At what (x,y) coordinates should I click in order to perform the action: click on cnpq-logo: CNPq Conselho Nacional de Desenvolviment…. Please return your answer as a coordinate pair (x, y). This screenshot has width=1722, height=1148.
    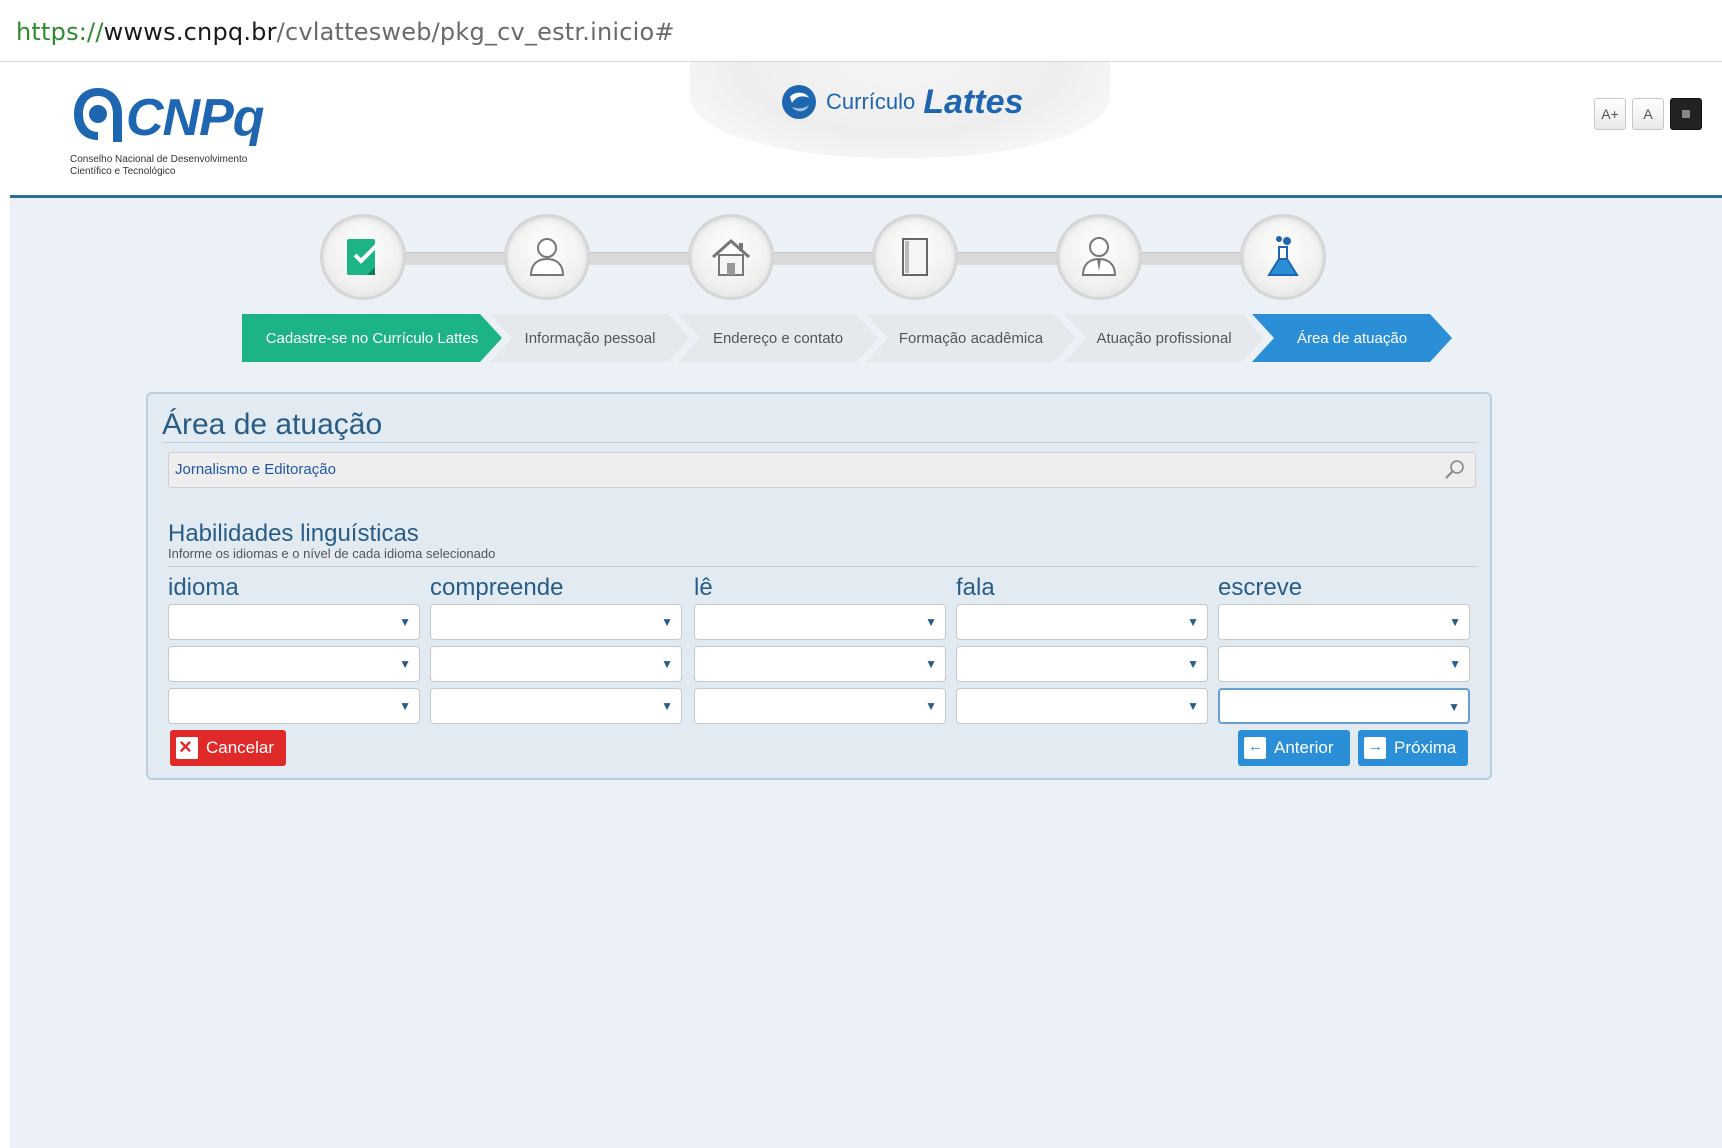
    Looking at the image, I should click on (183, 135).